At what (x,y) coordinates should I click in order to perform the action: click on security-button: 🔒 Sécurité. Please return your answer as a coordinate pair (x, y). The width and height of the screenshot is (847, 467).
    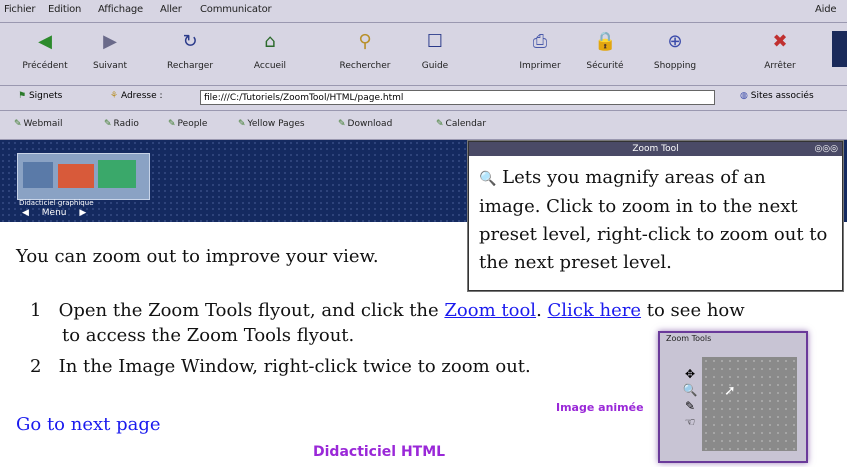
    Looking at the image, I should click on (605, 51).